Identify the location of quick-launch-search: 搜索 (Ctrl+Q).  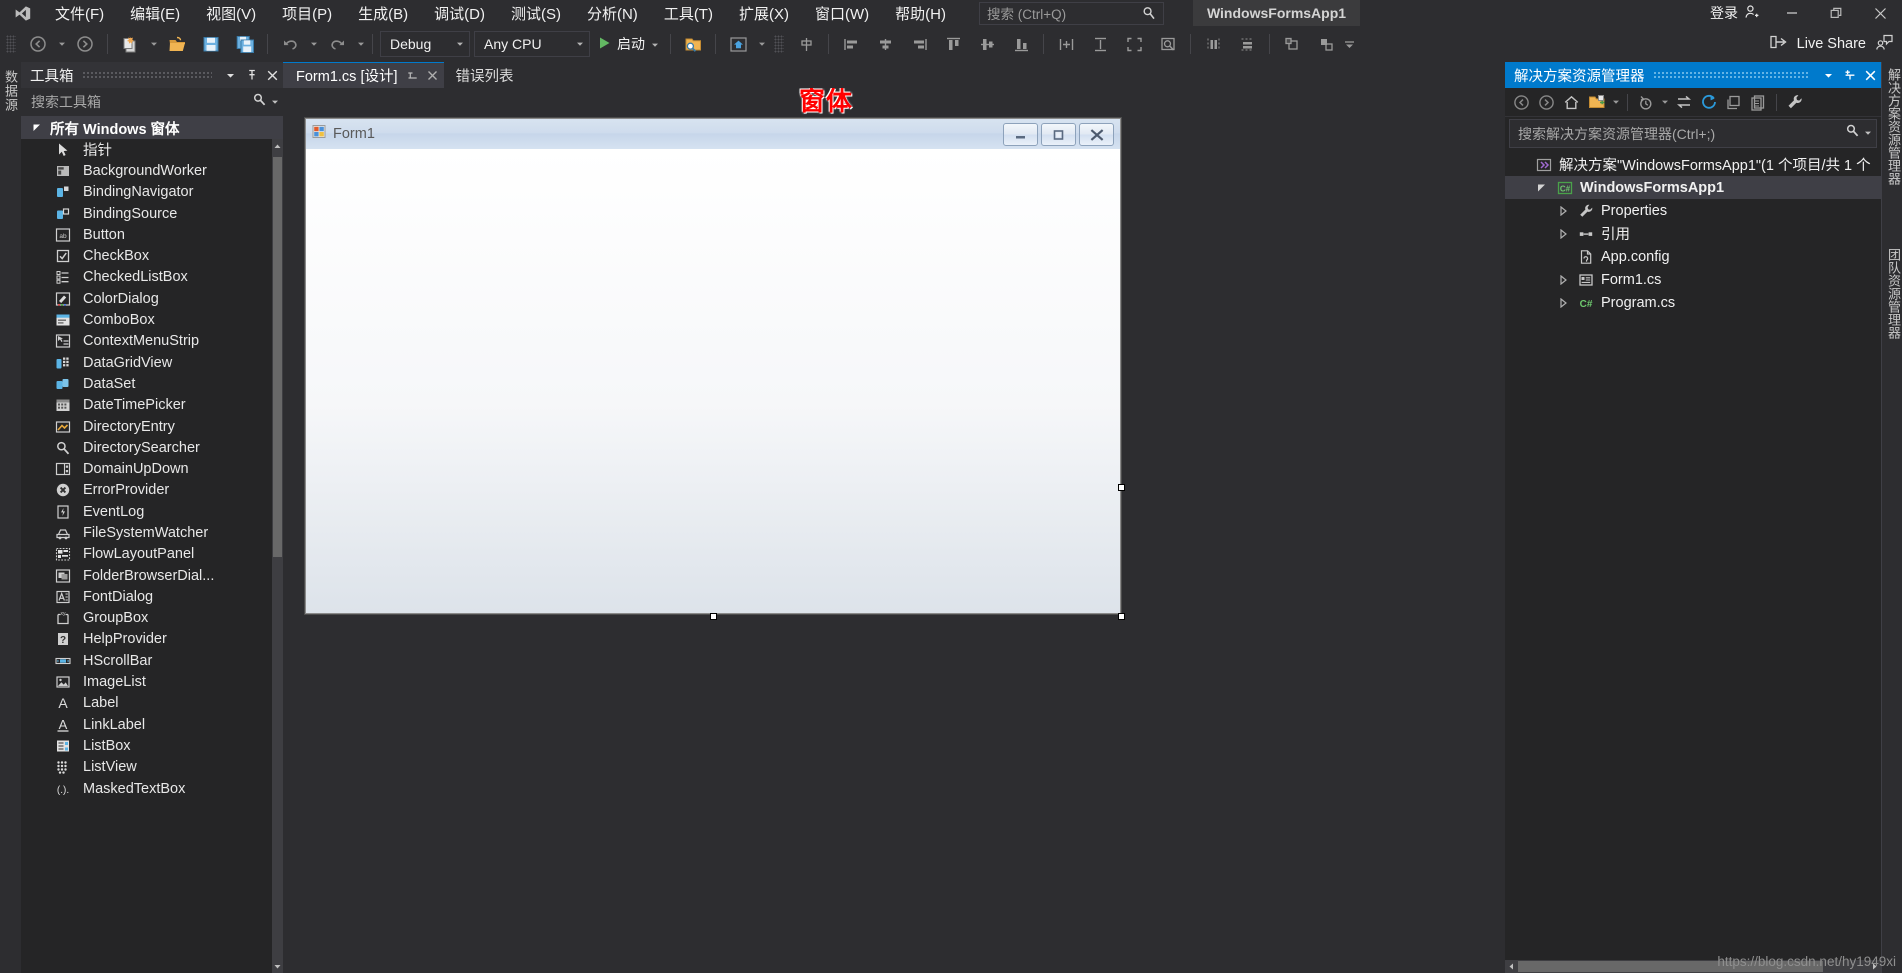
(1071, 13).